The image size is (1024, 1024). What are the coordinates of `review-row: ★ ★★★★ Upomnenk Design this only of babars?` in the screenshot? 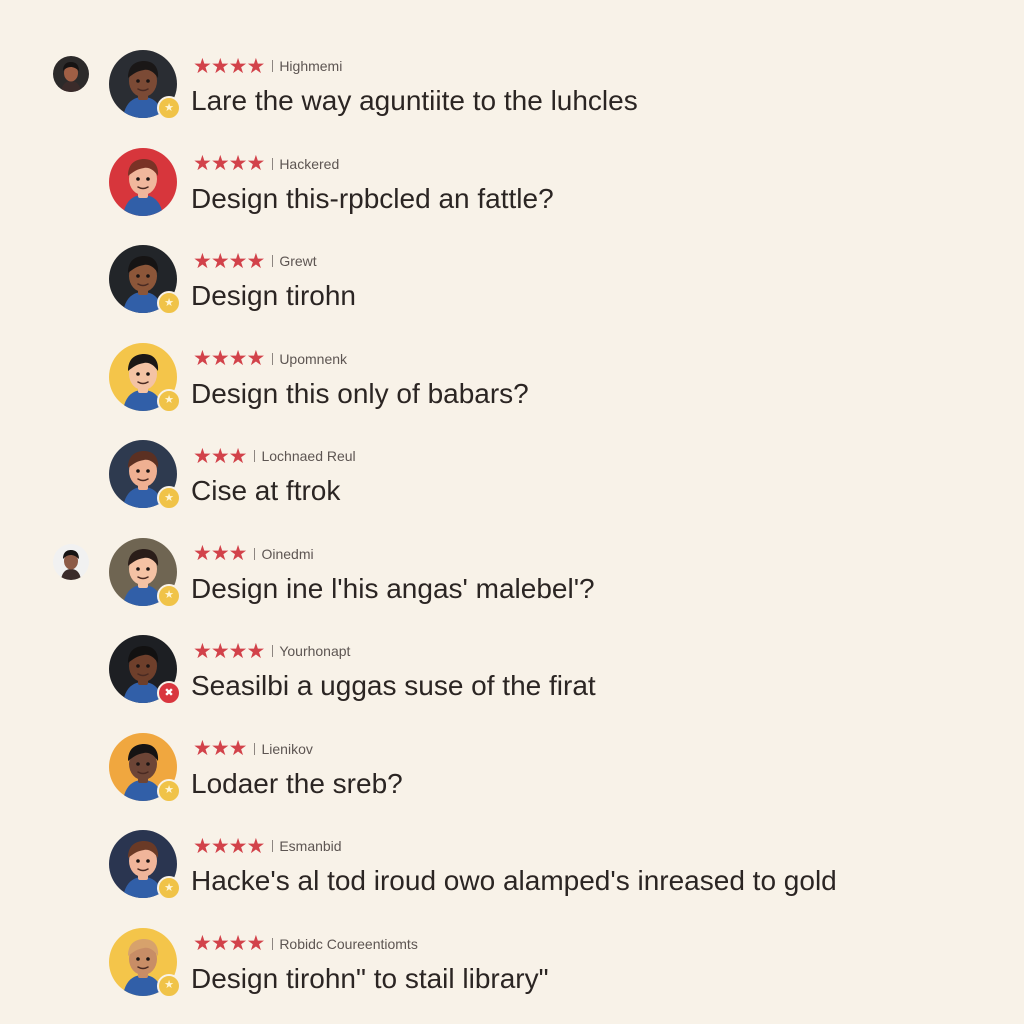 It's located at (512, 382).